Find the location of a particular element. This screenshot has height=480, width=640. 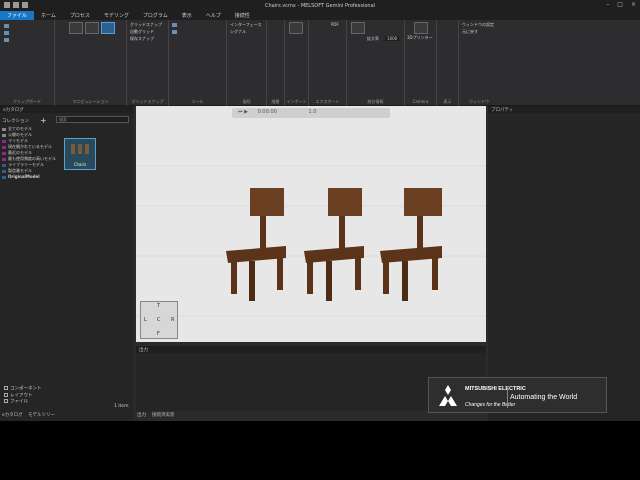

restore-button: 元に戻す is located at coordinates (470, 32).